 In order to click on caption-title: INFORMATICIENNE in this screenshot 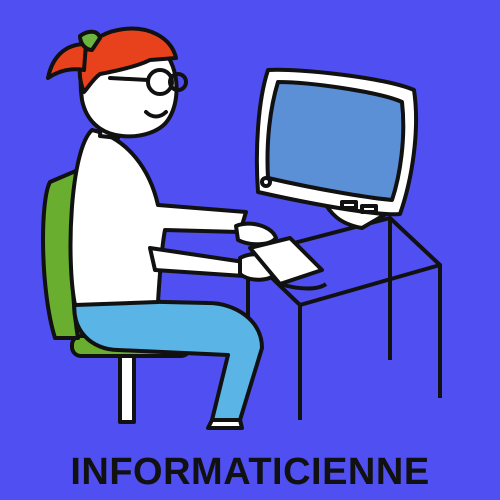, I will do `click(250, 472)`.